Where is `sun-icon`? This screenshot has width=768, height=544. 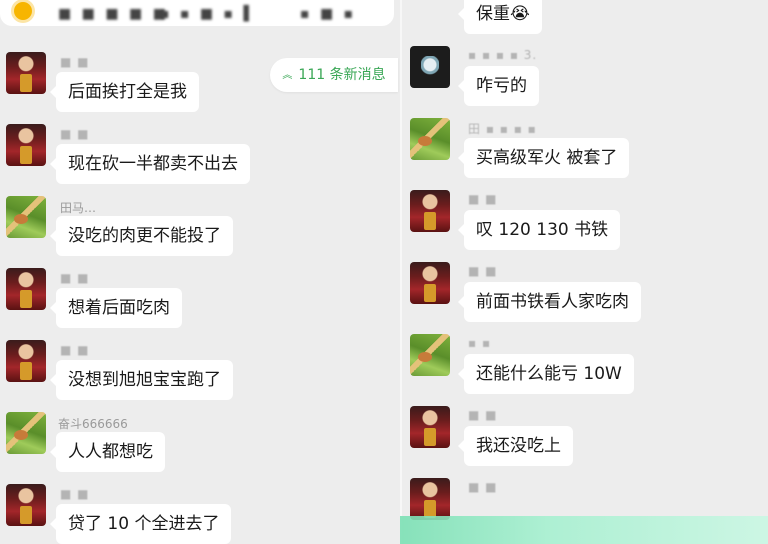
sun-icon is located at coordinates (23, 11).